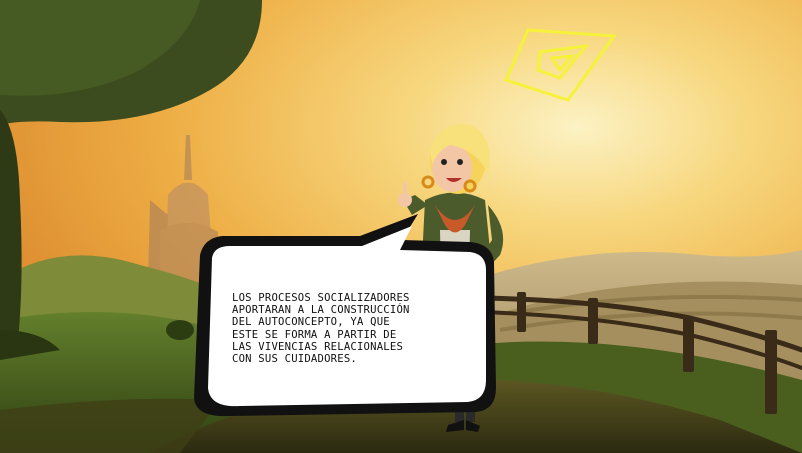  What do you see at coordinates (294, 359) in the screenshot?
I see `bubble-line: CON SUS CUIDADORES.` at bounding box center [294, 359].